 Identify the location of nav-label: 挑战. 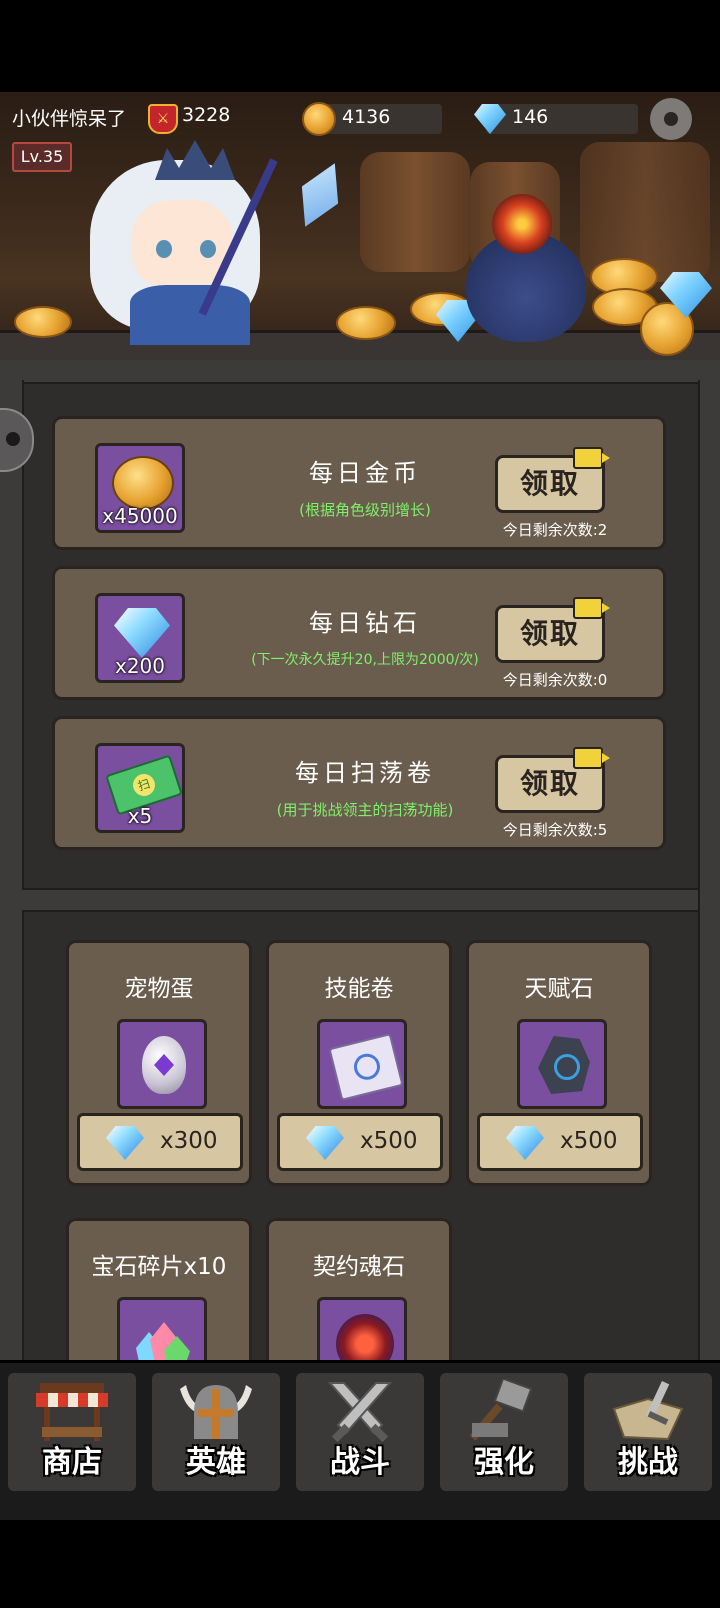
(648, 1462).